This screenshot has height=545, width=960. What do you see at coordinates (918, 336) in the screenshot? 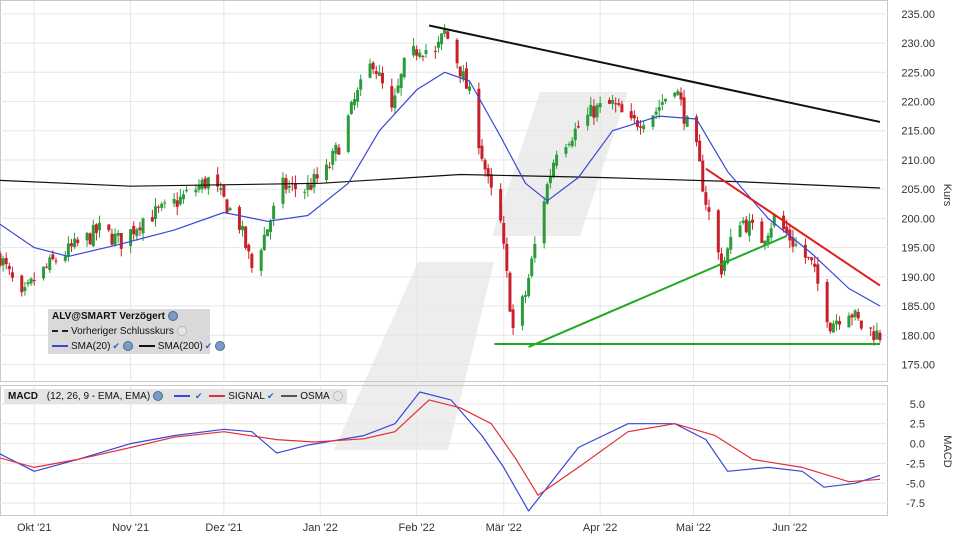
I see `y-tick-label: 180.00` at bounding box center [918, 336].